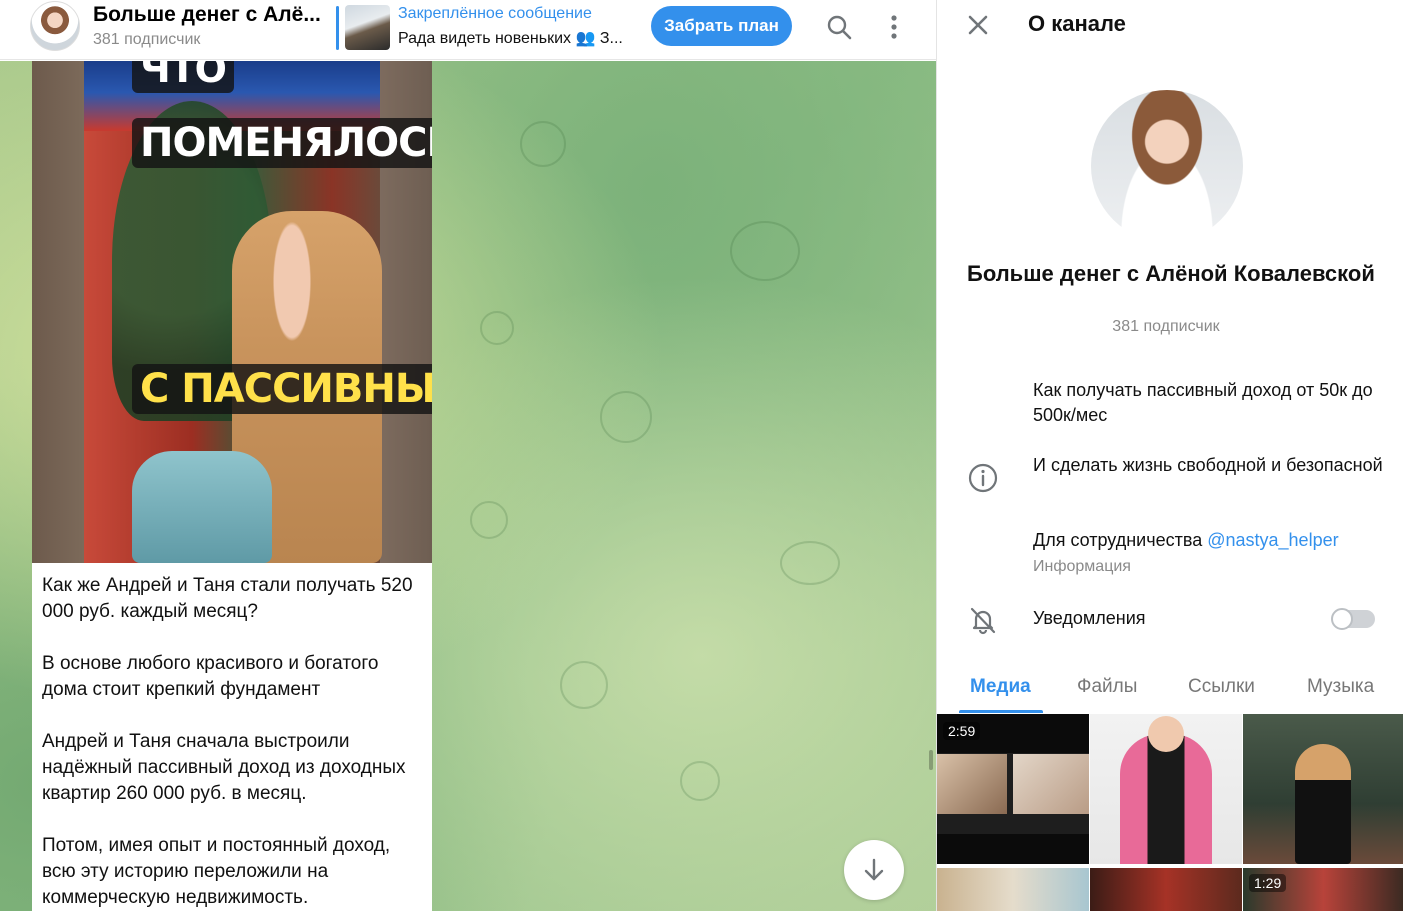 This screenshot has width=1403, height=911. I want to click on video-duration-badge: 1:29, so click(1268, 883).